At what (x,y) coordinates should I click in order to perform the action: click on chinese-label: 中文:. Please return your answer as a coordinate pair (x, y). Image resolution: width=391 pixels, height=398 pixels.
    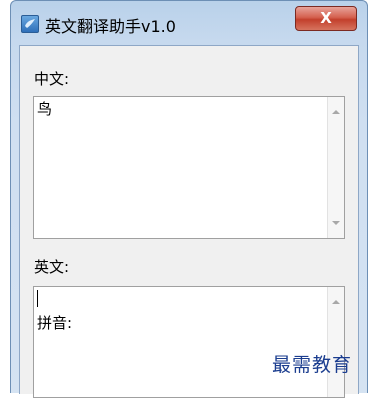
    Looking at the image, I should click on (52, 79).